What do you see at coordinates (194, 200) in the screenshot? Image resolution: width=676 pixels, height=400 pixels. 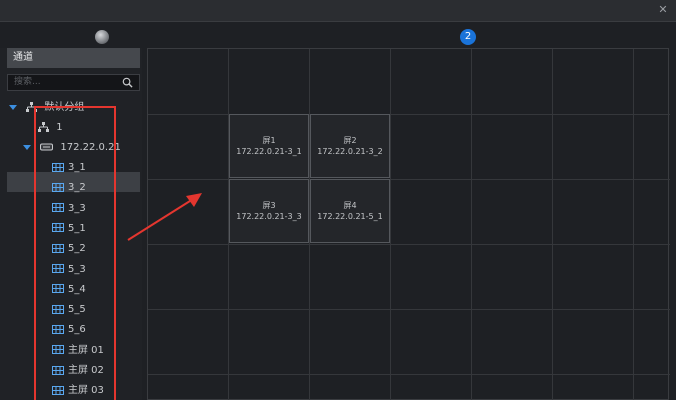 I see `annotation-arrow-head` at bounding box center [194, 200].